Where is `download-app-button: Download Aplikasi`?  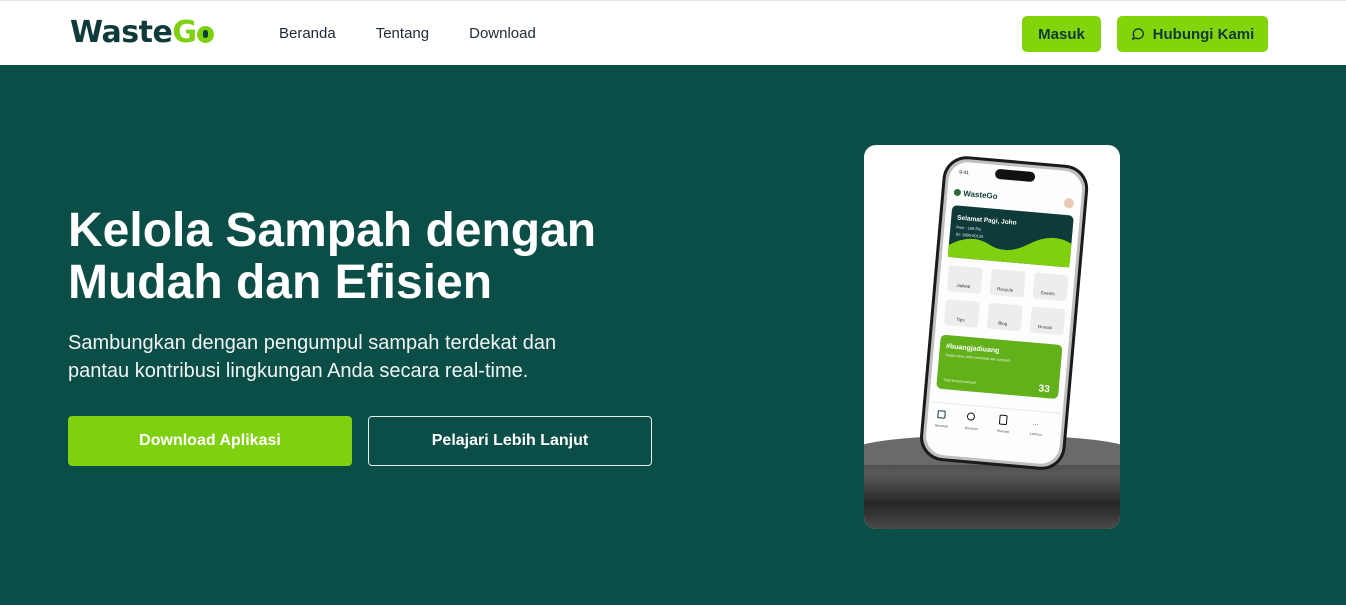 download-app-button: Download Aplikasi is located at coordinates (210, 441).